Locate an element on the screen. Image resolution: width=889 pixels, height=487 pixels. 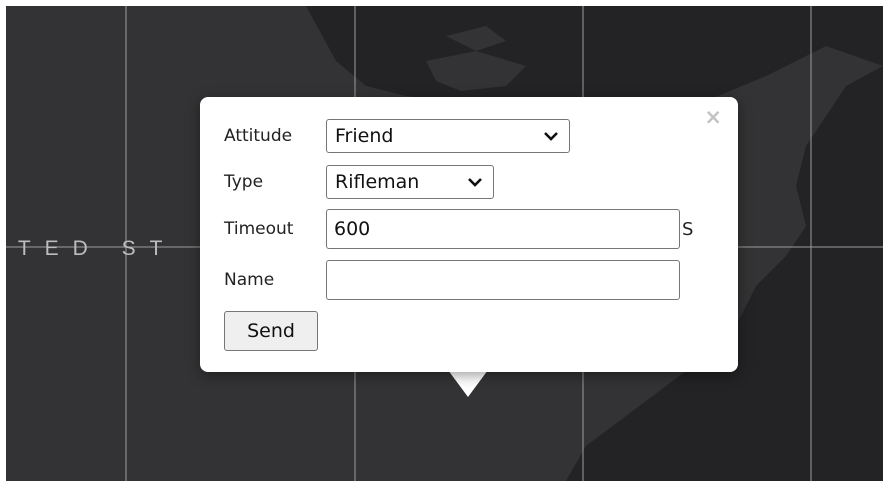
send-button: Send is located at coordinates (271, 331).